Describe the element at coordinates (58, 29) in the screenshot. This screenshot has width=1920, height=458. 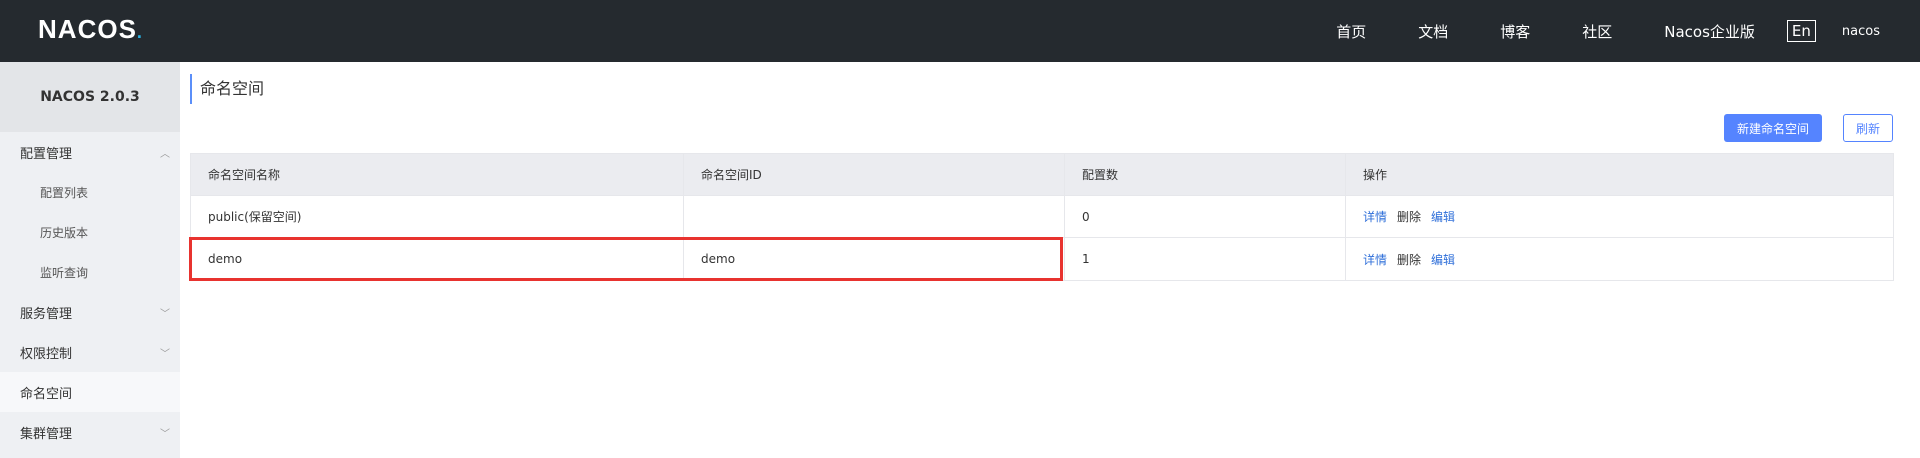
I see `logo-text-na: NA` at that location.